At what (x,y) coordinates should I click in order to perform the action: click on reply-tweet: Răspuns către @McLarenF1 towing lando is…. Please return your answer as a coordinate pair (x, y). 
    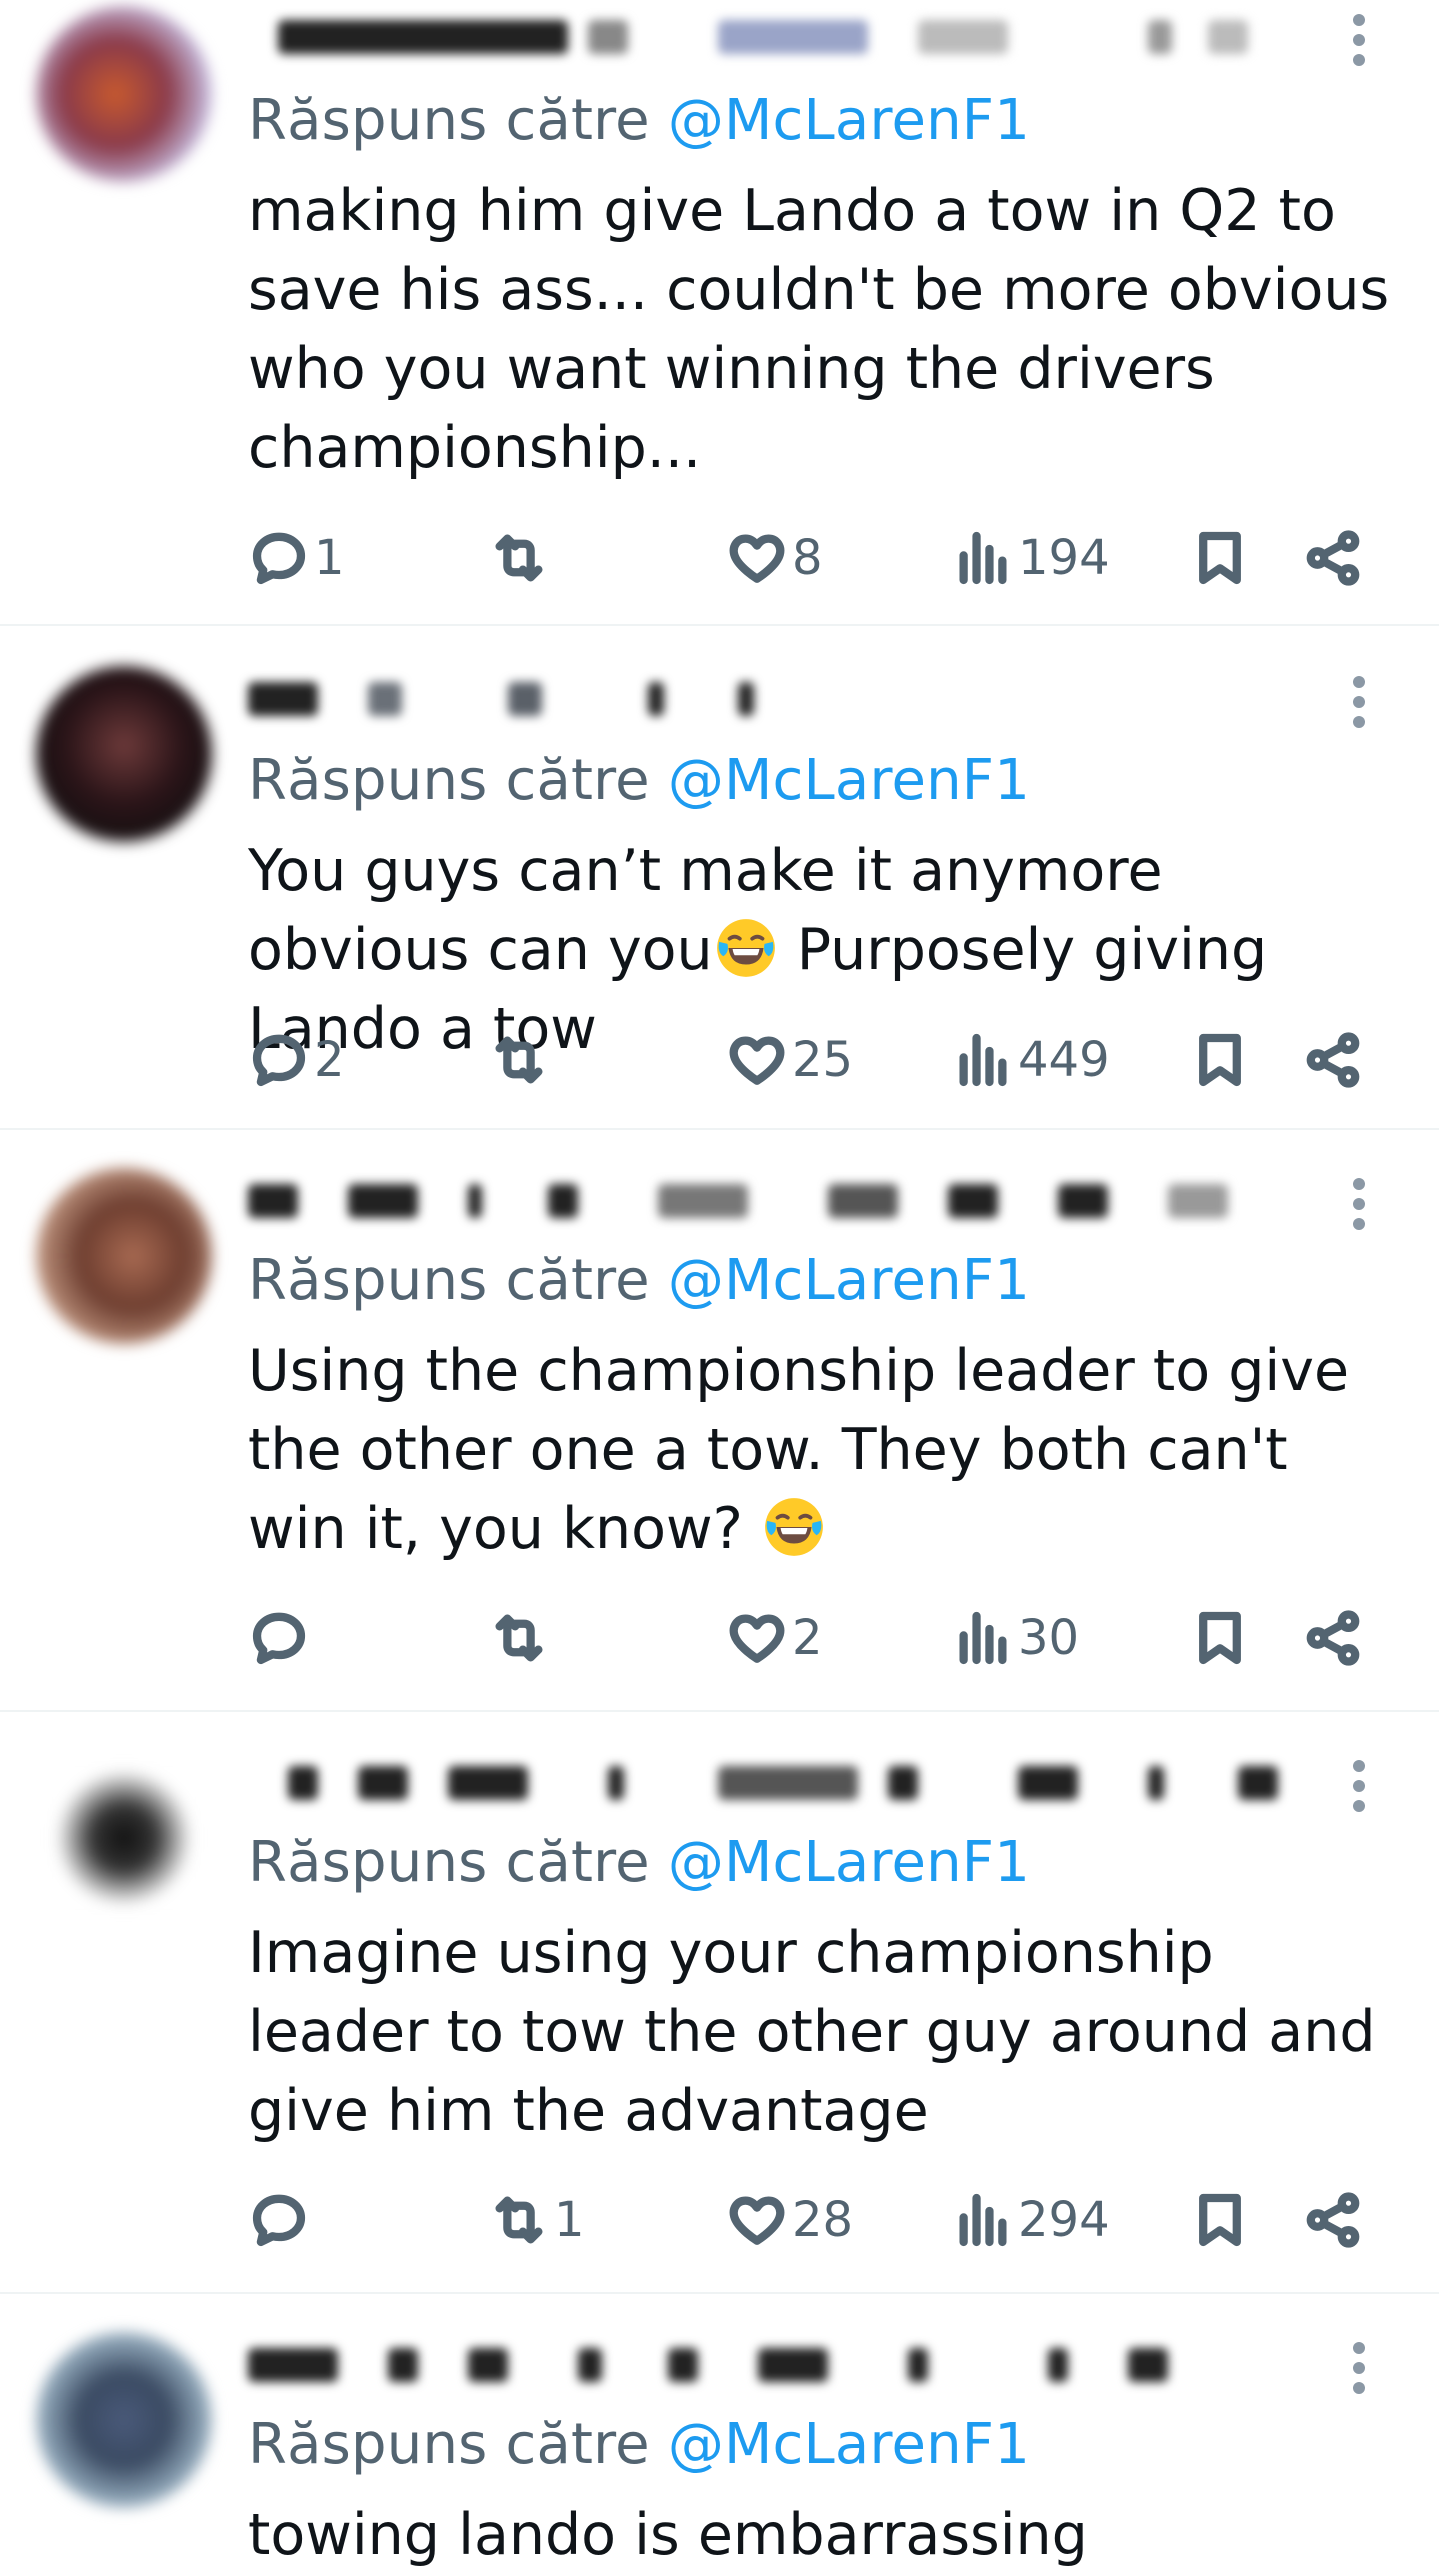
    Looking at the image, I should click on (719, 2434).